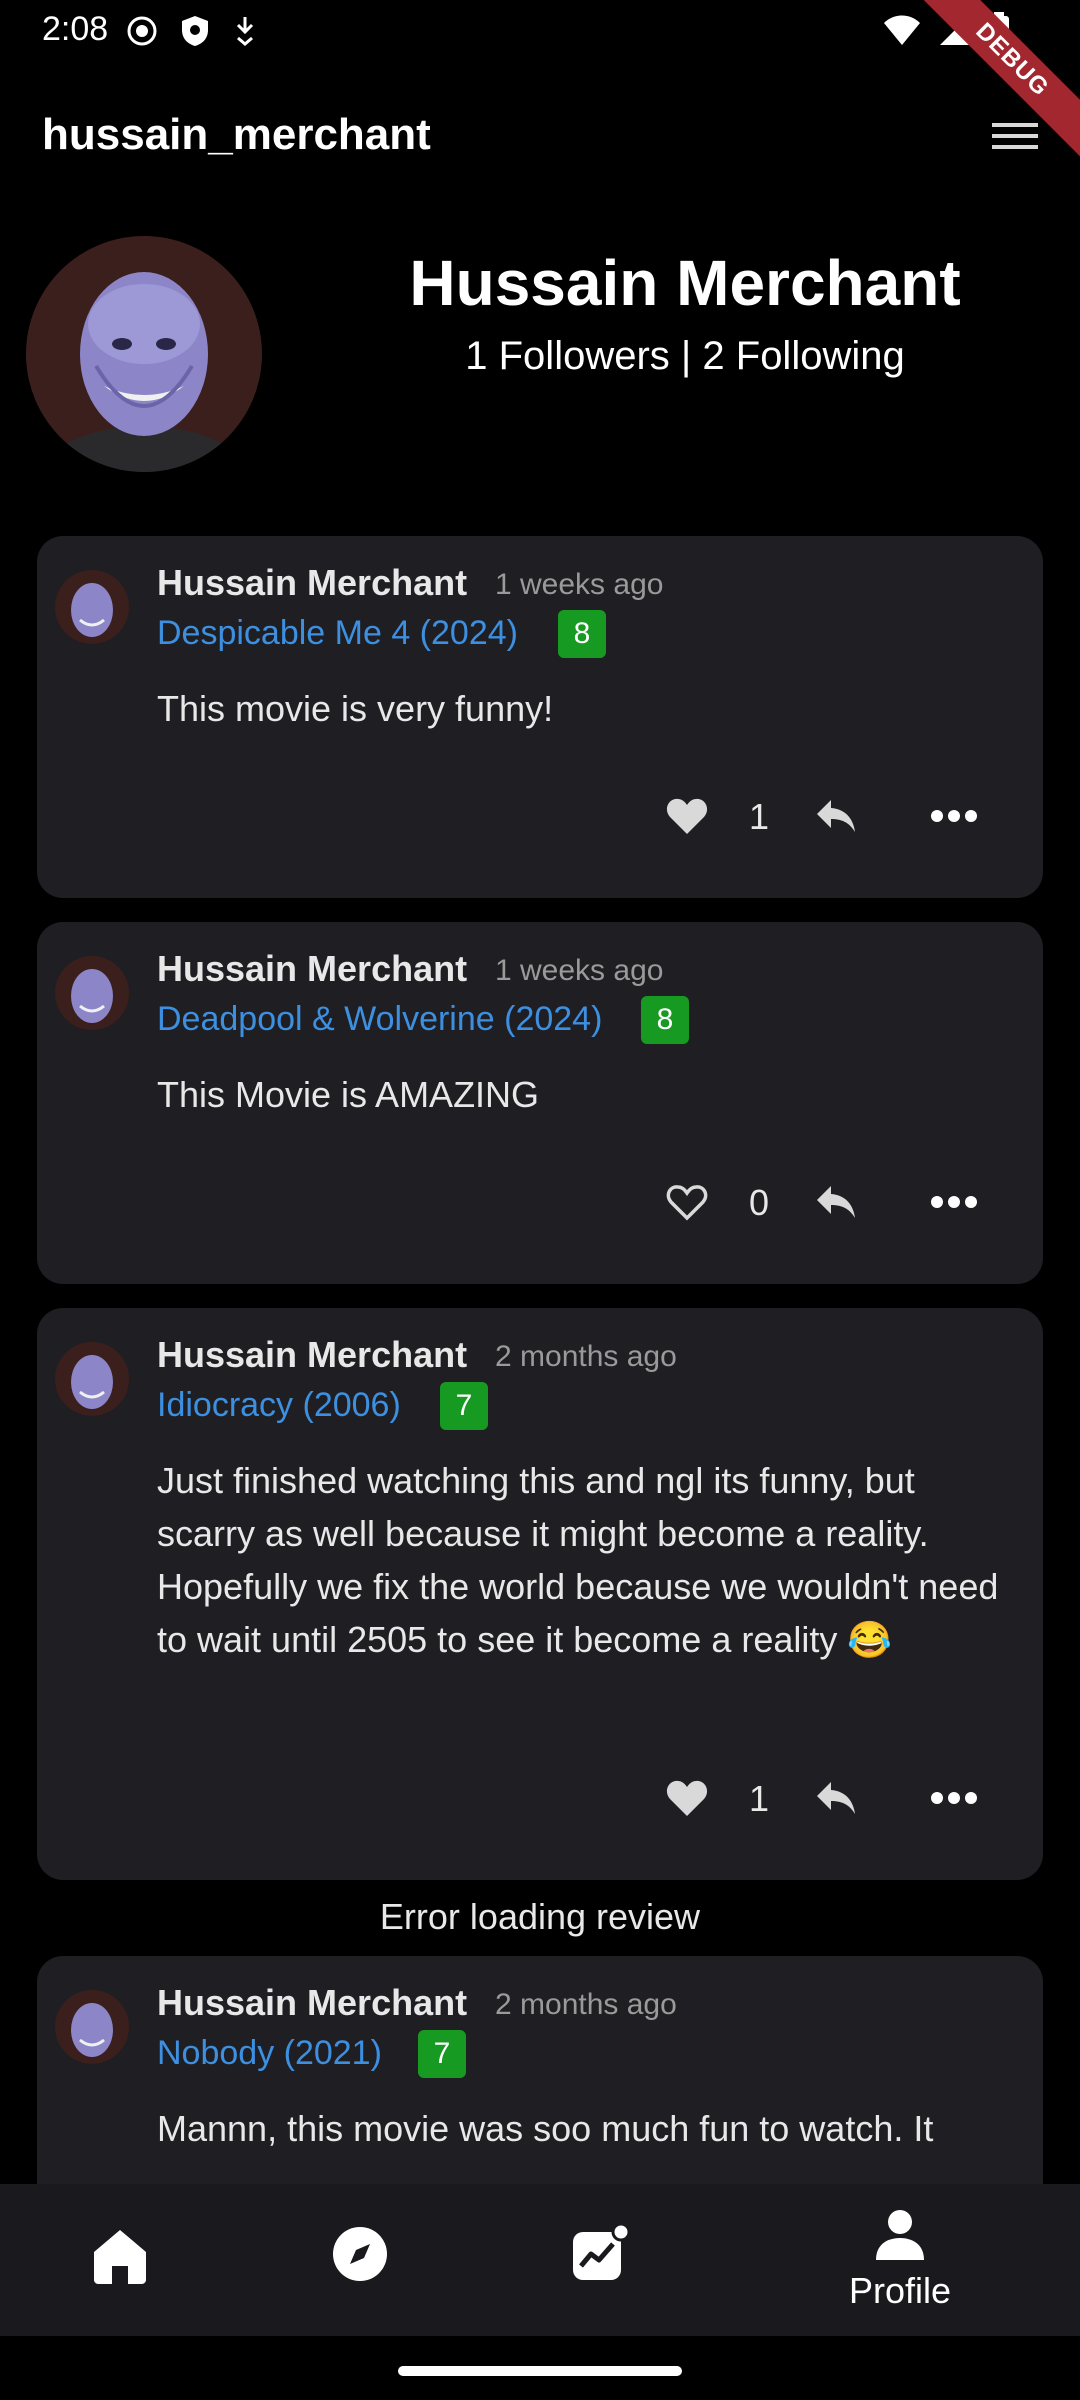  I want to click on menu-button, so click(1015, 136).